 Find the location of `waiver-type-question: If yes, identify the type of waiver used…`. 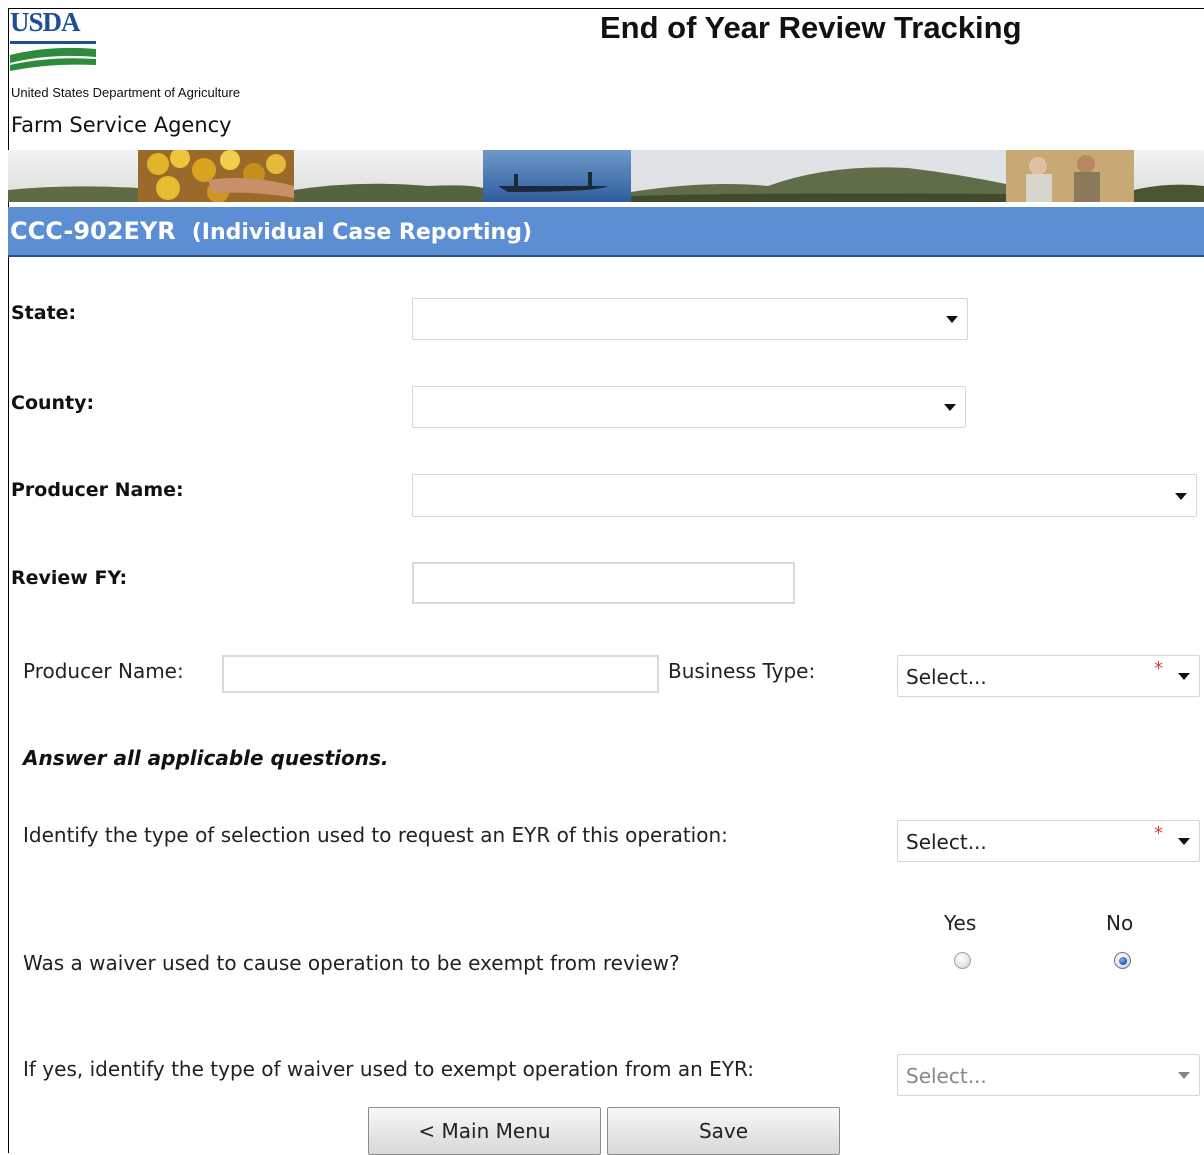

waiver-type-question: If yes, identify the type of waiver used… is located at coordinates (389, 1069).